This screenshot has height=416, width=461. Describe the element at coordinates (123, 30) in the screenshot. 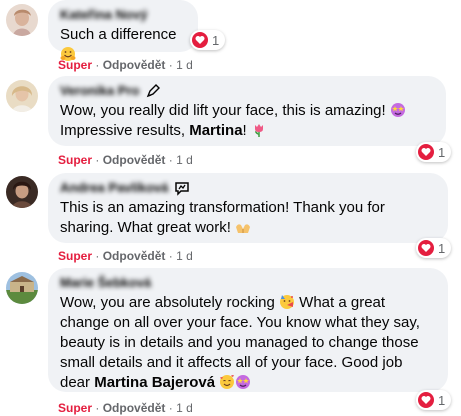

I see `comment-bubble: Kateřina Nový Such a difference` at that location.